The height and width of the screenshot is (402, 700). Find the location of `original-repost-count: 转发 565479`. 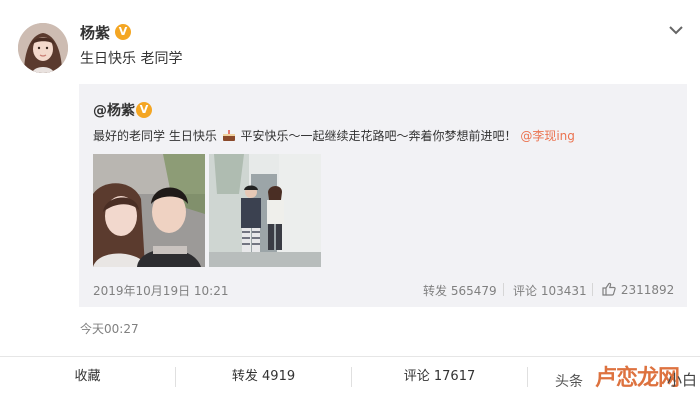

original-repost-count: 转发 565479 is located at coordinates (460, 290).